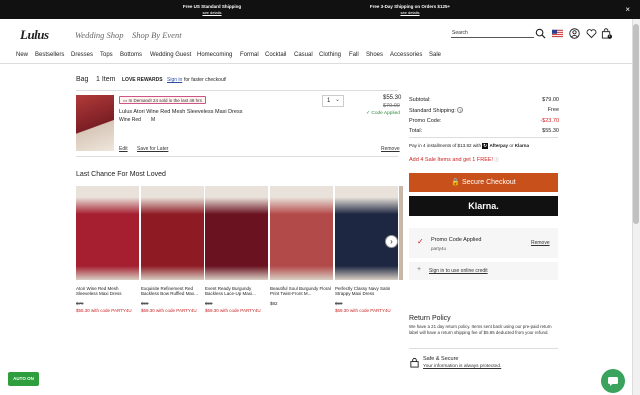 Image resolution: width=640 pixels, height=395 pixels. I want to click on shipping-row: Standard Shipping: ? Free, so click(484, 110).